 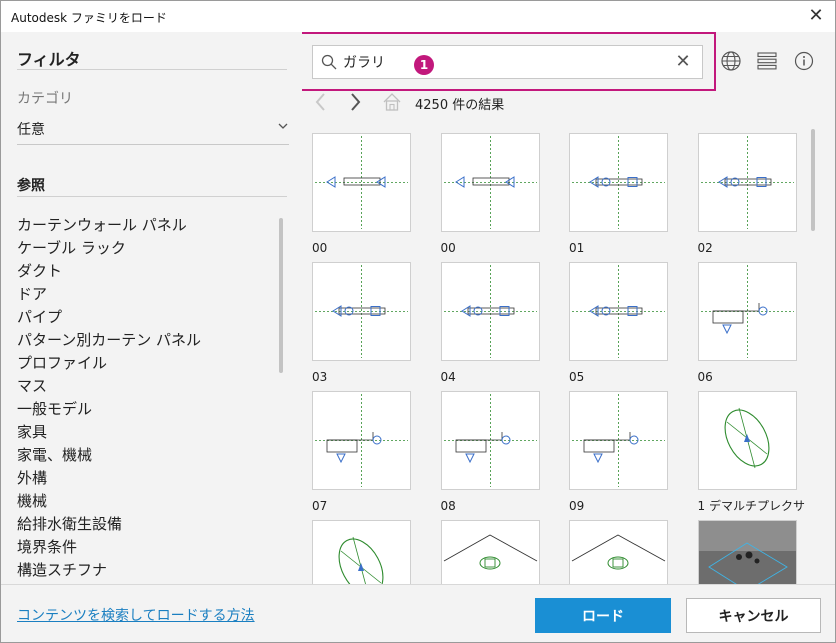 What do you see at coordinates (731, 61) in the screenshot?
I see `globe-icon` at bounding box center [731, 61].